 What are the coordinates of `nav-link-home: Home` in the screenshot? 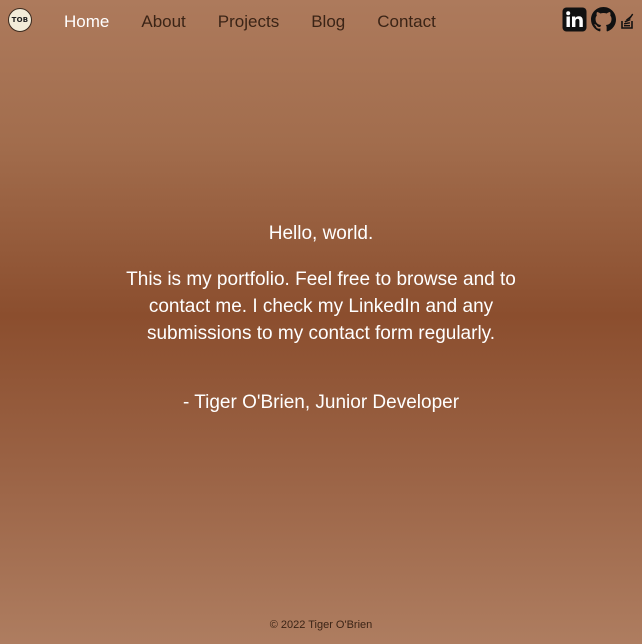 It's located at (86, 22).